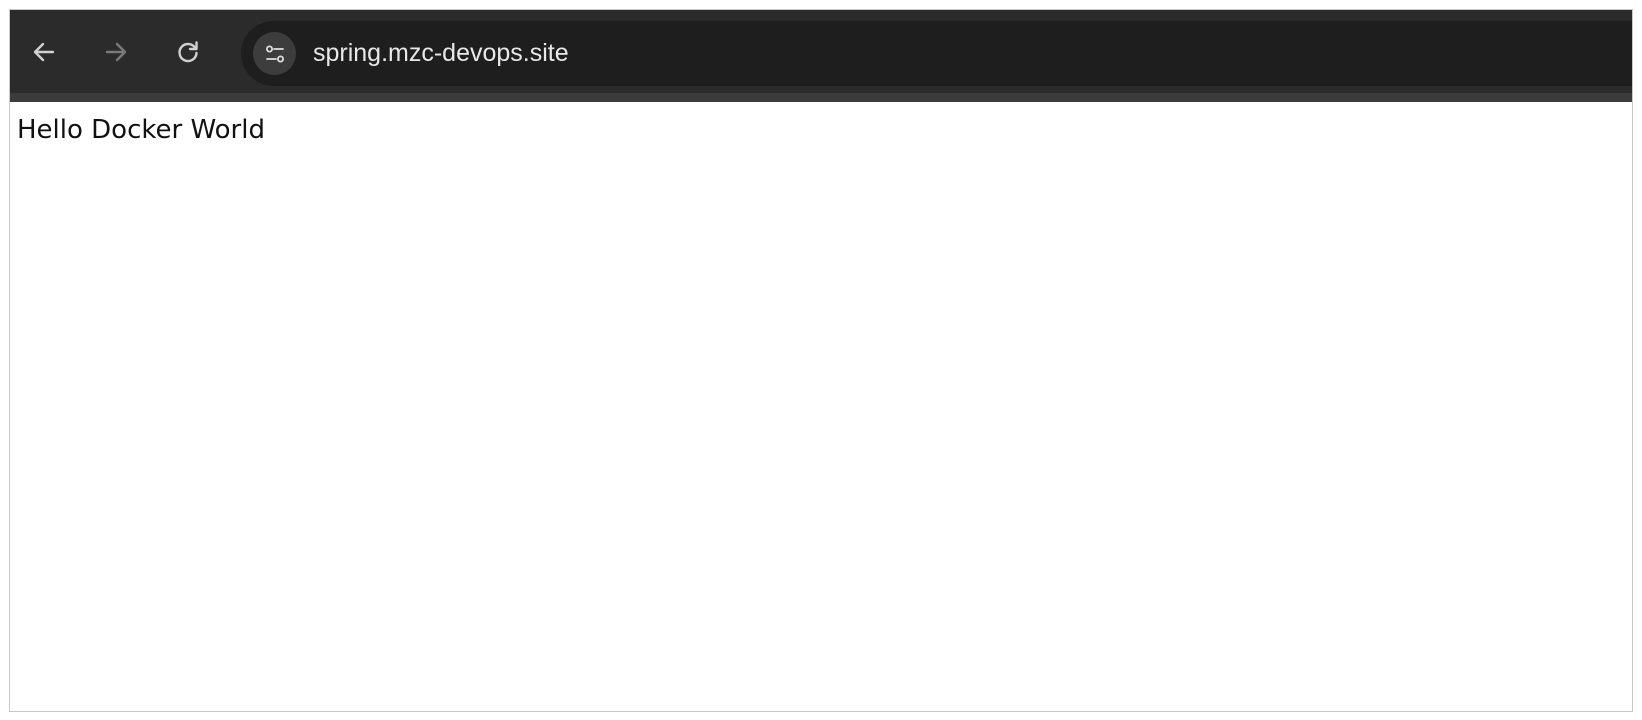 This screenshot has width=1642, height=720. What do you see at coordinates (441, 53) in the screenshot?
I see `url-text: spring.mzc-devops.site` at bounding box center [441, 53].